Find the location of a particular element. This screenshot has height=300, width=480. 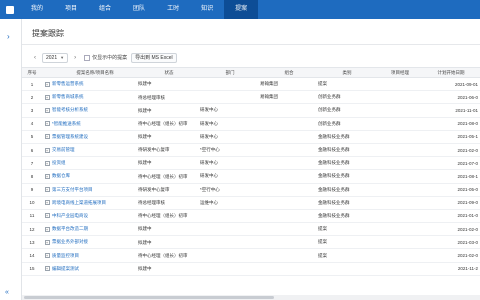

prev-year-button: ‹ is located at coordinates (35, 58).